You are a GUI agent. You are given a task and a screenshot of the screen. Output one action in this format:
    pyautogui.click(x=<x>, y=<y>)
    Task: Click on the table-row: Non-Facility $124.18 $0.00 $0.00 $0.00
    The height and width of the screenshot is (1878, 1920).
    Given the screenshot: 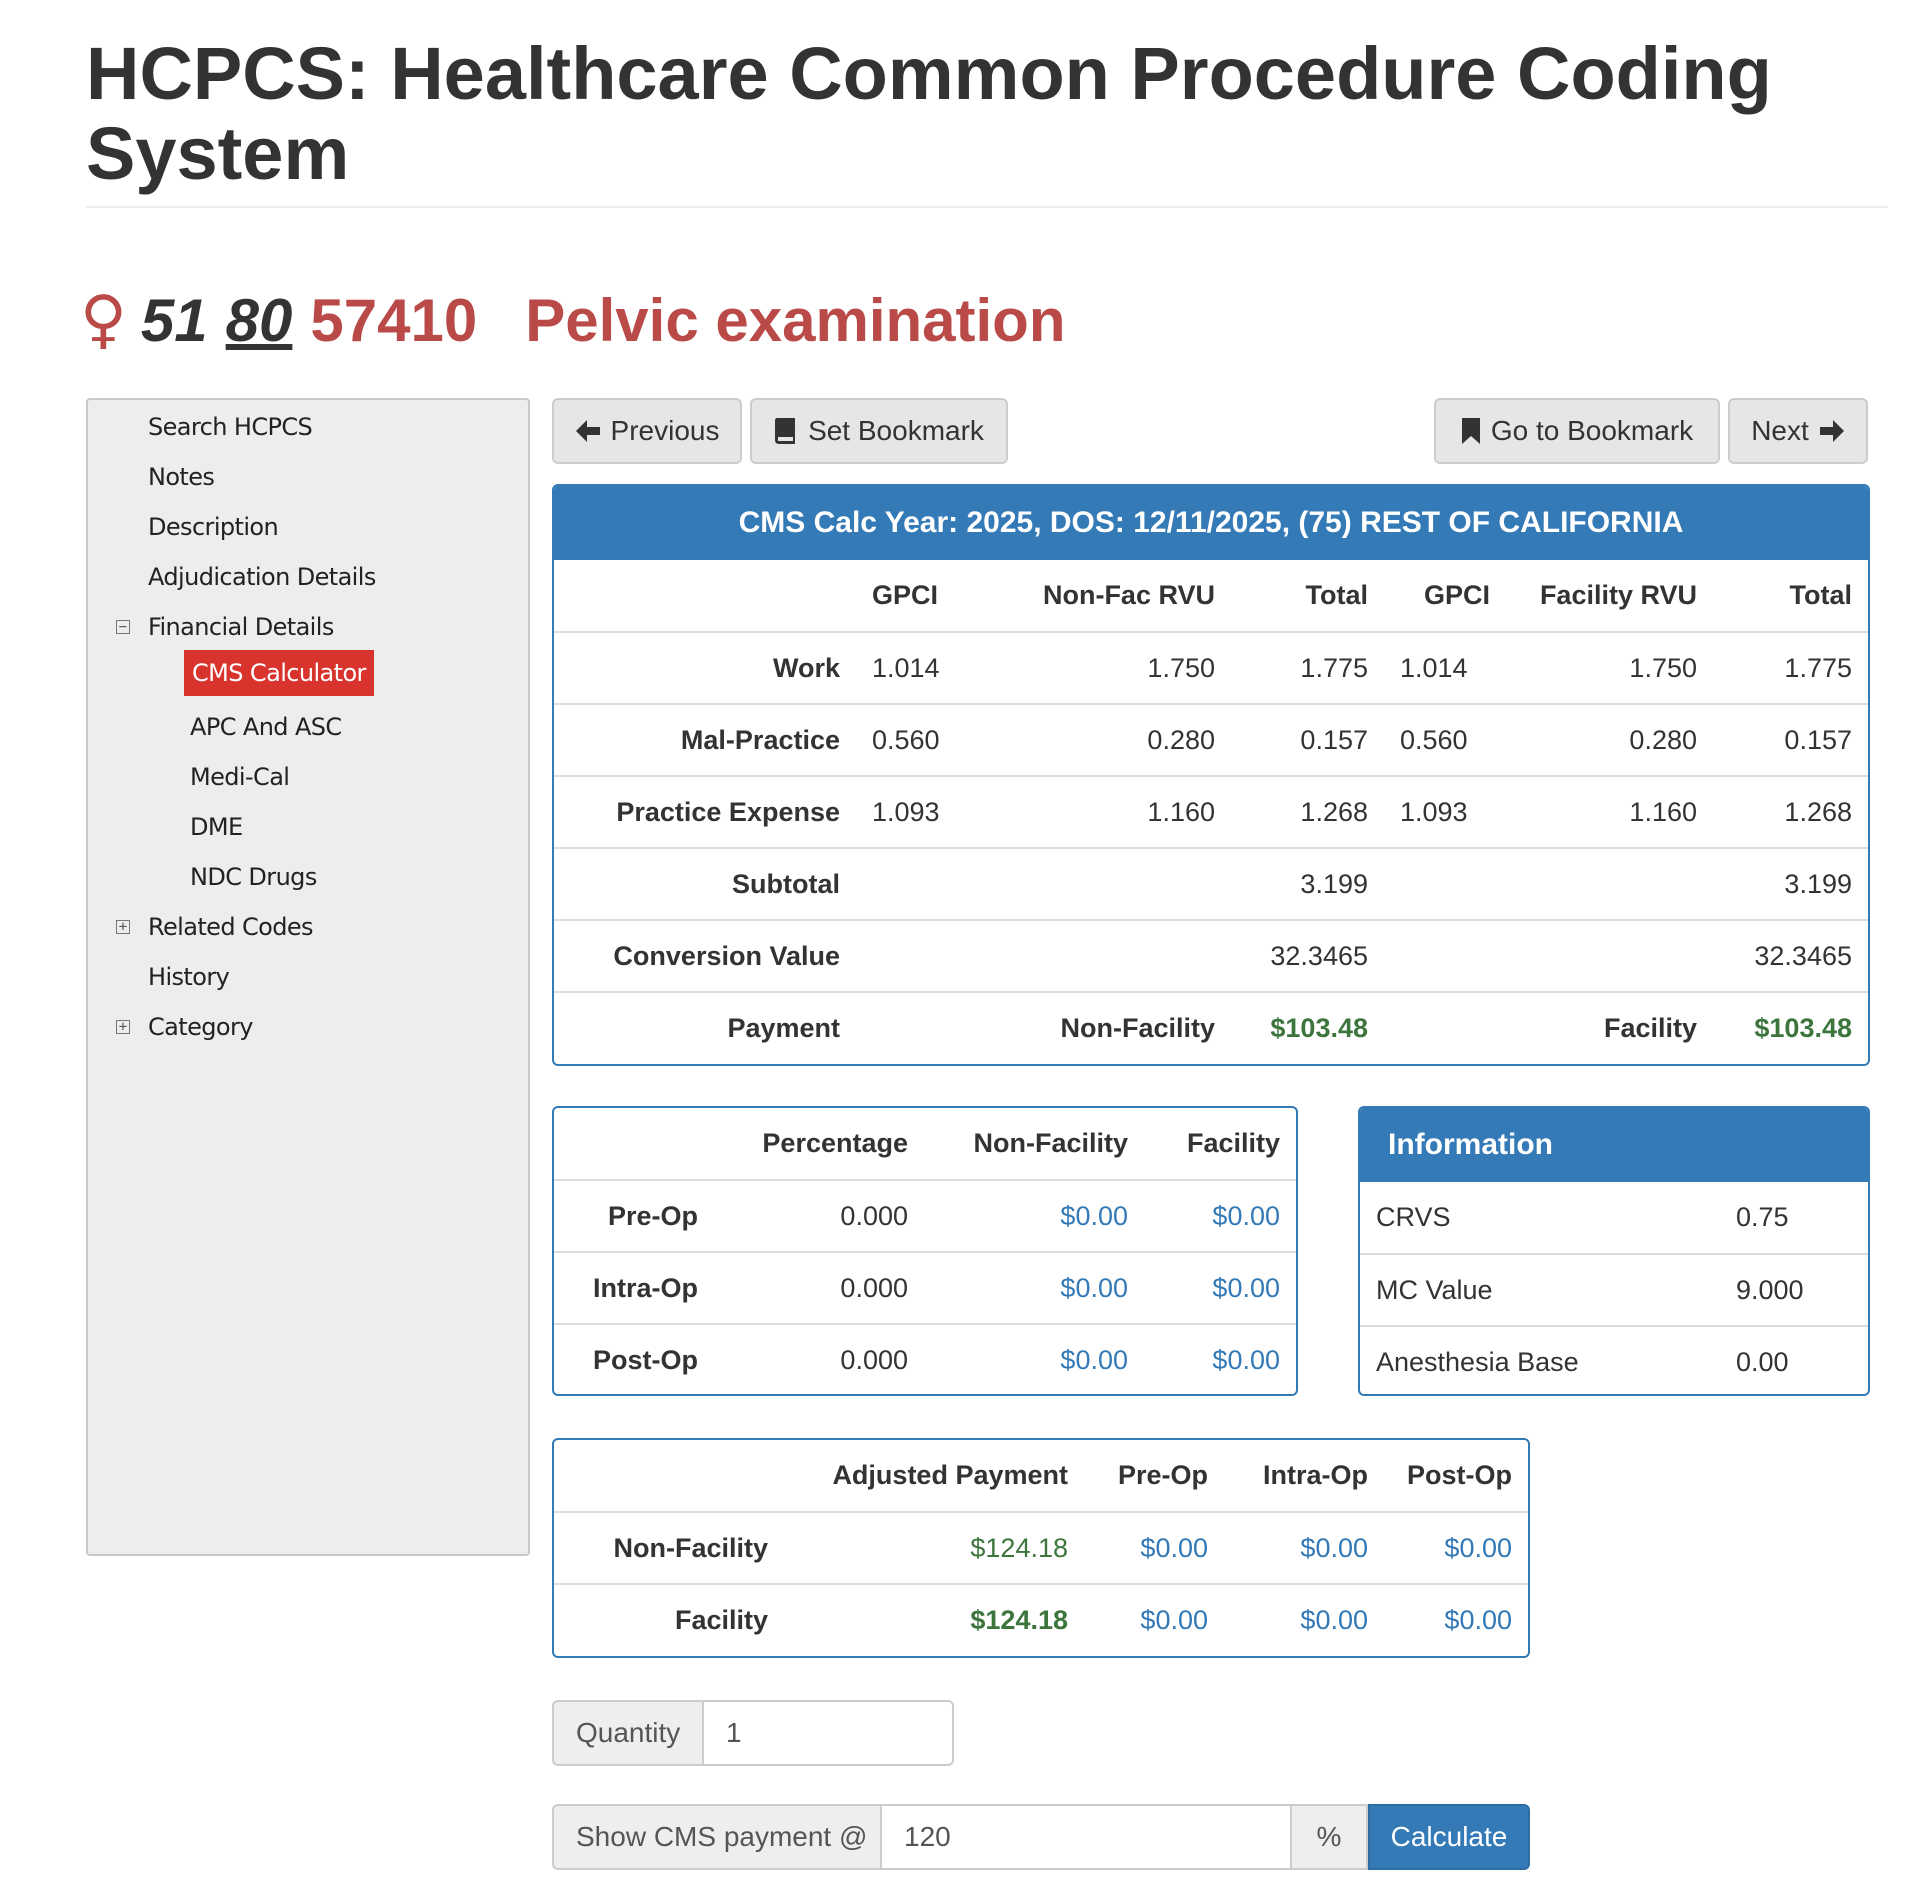 What is the action you would take?
    pyautogui.click(x=1041, y=1547)
    